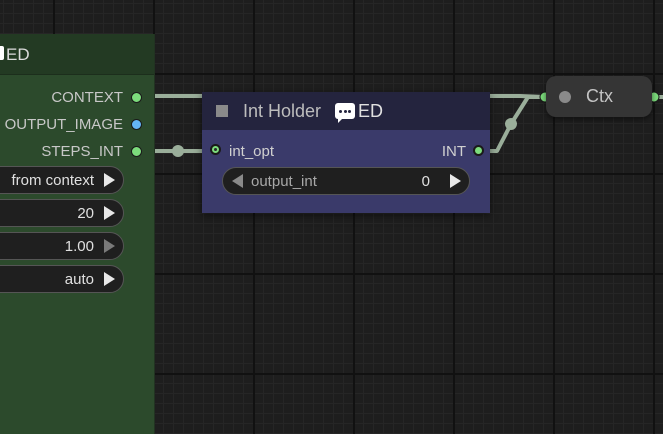 Image resolution: width=663 pixels, height=434 pixels. Describe the element at coordinates (346, 181) in the screenshot. I see `widget-output-int: output_int 0` at that location.